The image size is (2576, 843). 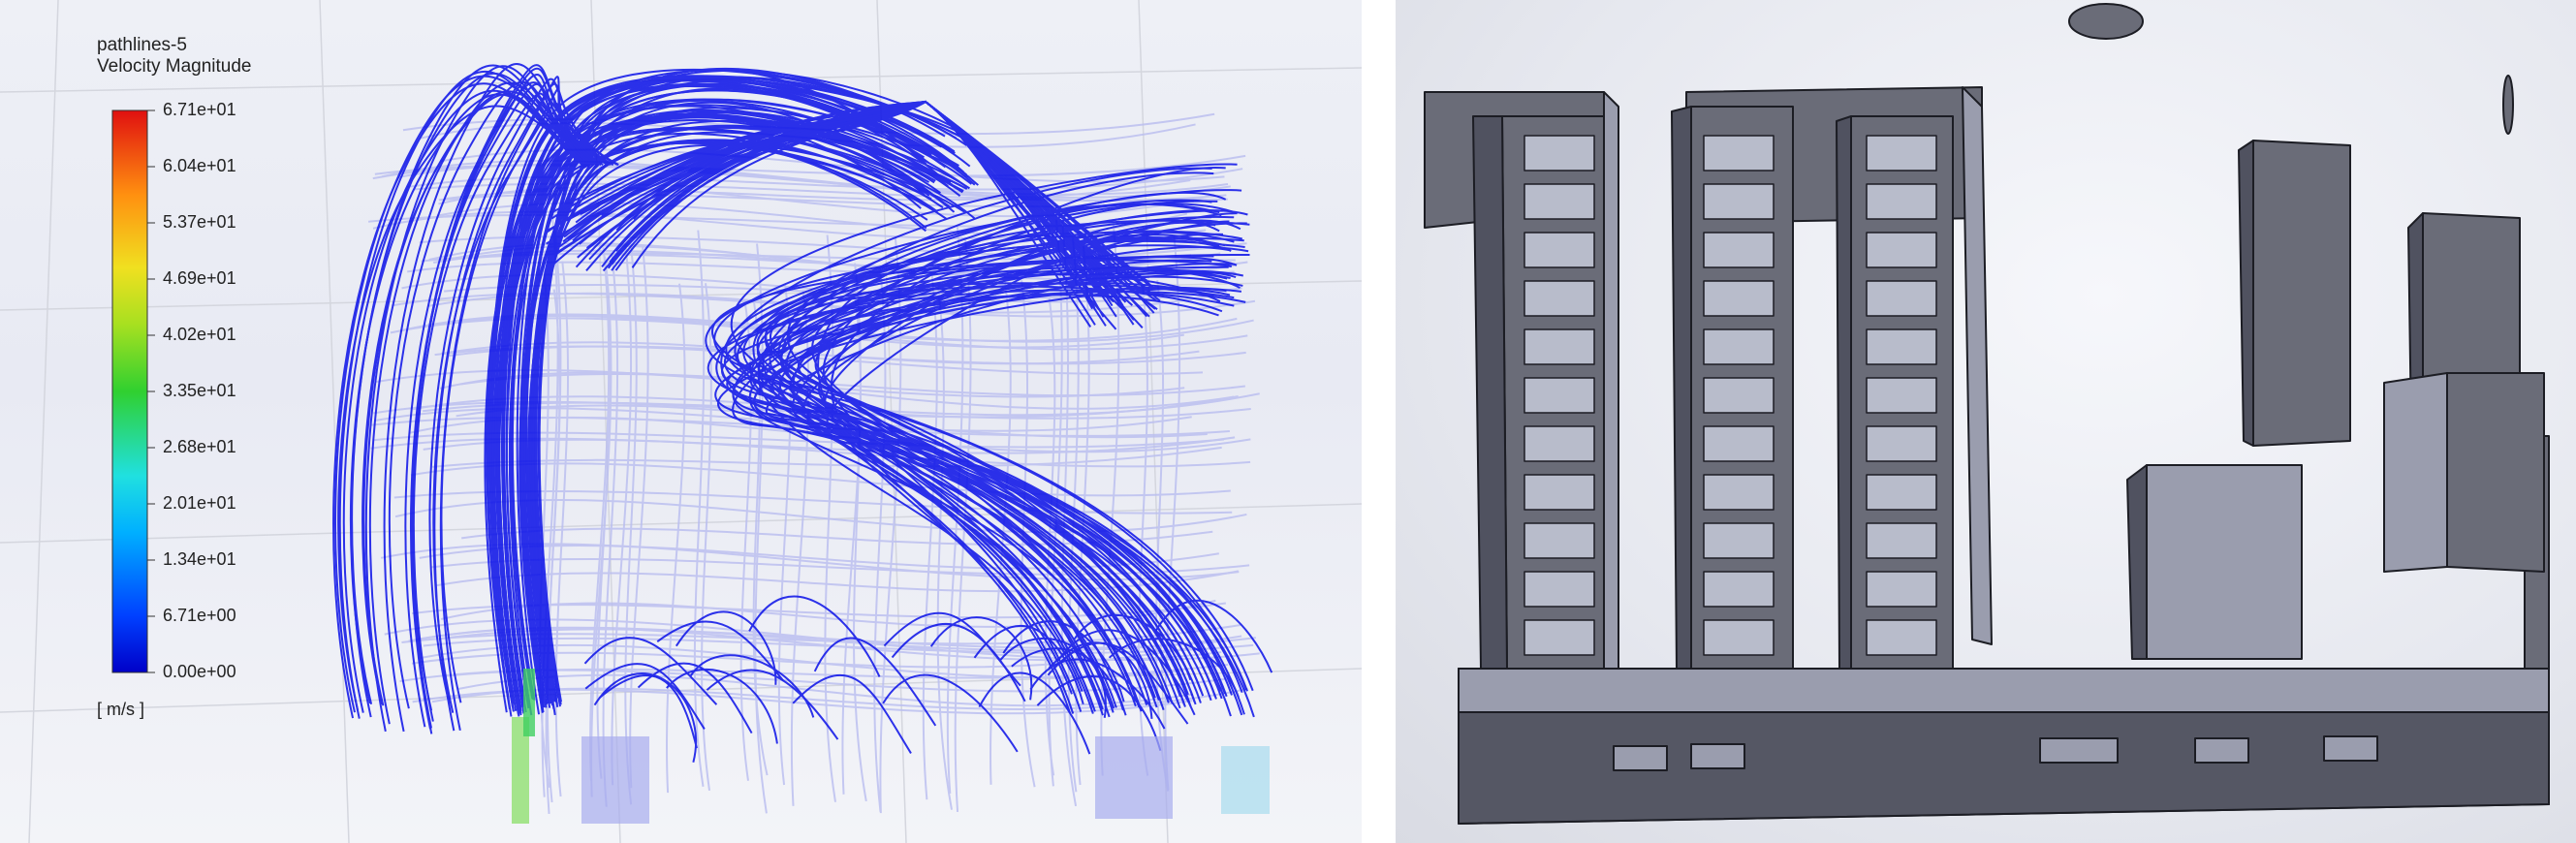 I want to click on colorbar-tick-label: 2.68e+01, so click(x=199, y=446).